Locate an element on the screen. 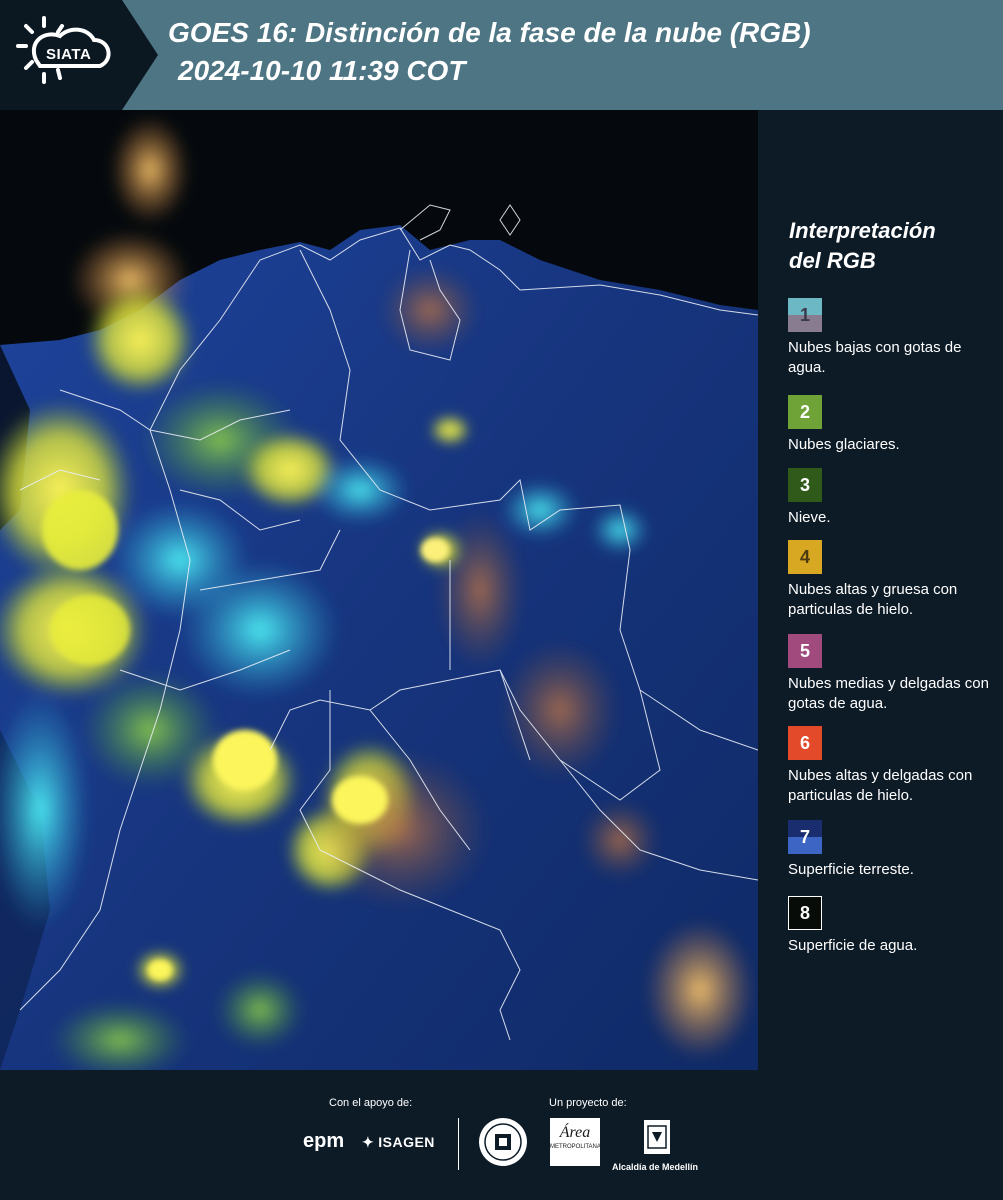 This screenshot has height=1200, width=1003. legend-swatch-7: 7 is located at coordinates (805, 837).